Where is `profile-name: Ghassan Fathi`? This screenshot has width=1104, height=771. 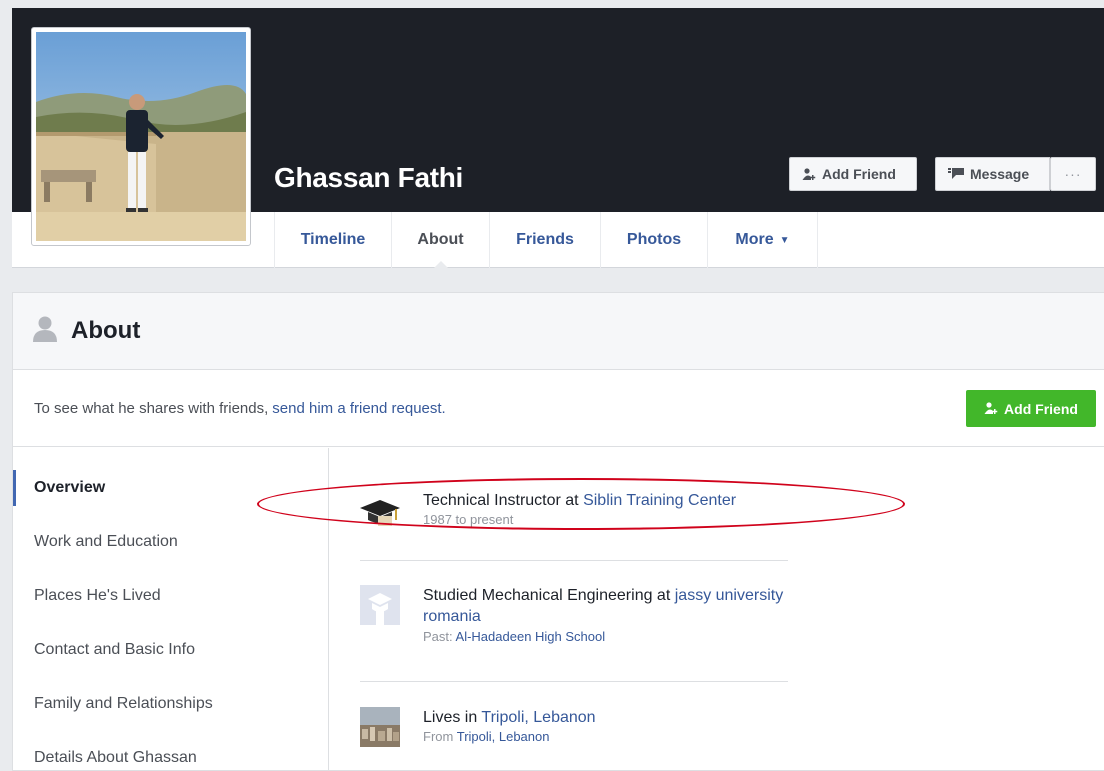 profile-name: Ghassan Fathi is located at coordinates (368, 178).